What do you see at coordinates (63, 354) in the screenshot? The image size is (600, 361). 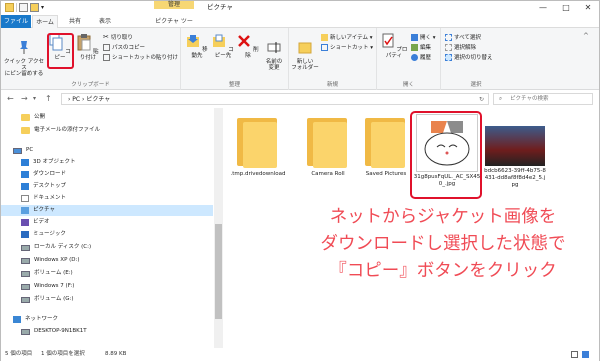 I see `selection-count: 1 個の項目を選択` at bounding box center [63, 354].